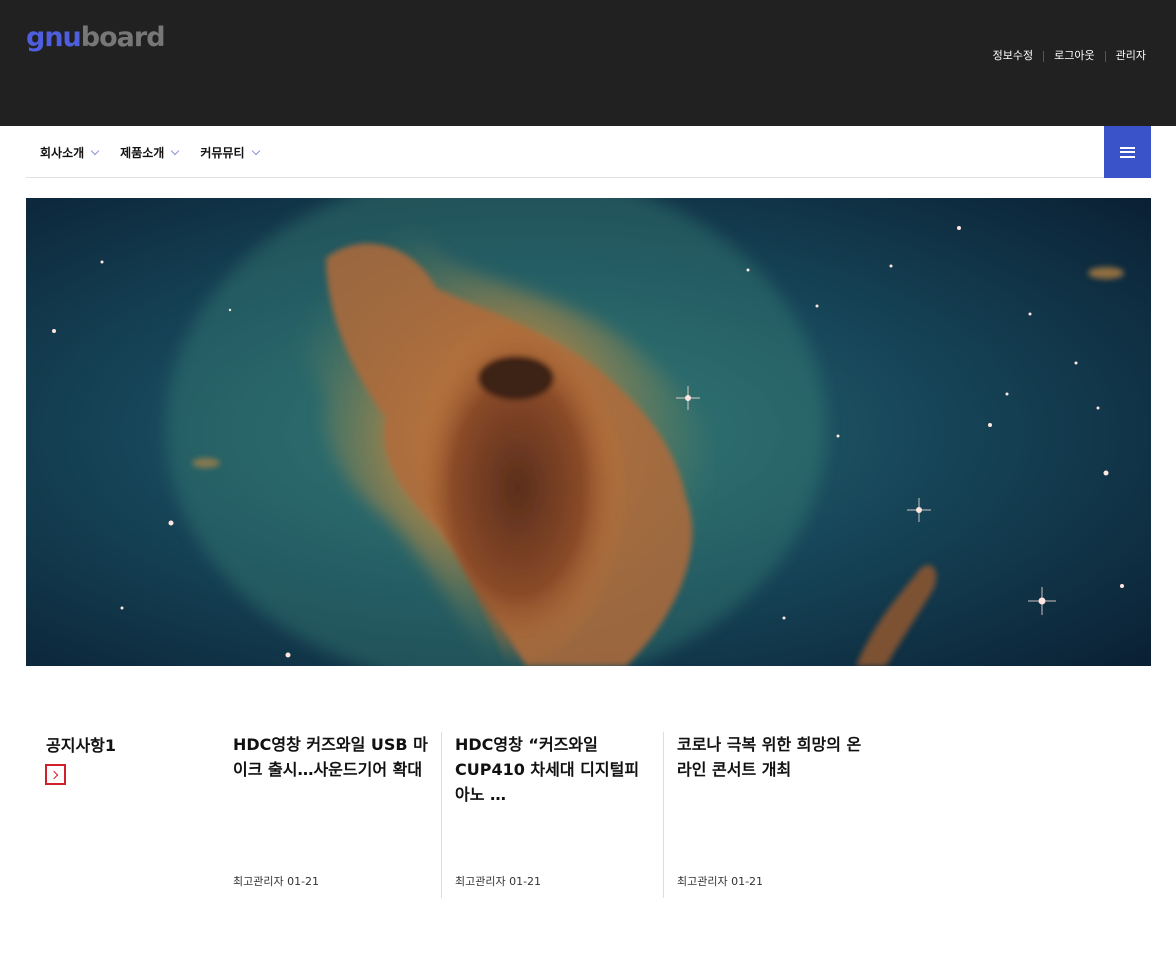 This screenshot has height=958, width=1176. What do you see at coordinates (763, 815) in the screenshot?
I see `post-card: 코로나 극복 위한 희망의 온라인 콘서트 개최 최고관리자 01-21` at bounding box center [763, 815].